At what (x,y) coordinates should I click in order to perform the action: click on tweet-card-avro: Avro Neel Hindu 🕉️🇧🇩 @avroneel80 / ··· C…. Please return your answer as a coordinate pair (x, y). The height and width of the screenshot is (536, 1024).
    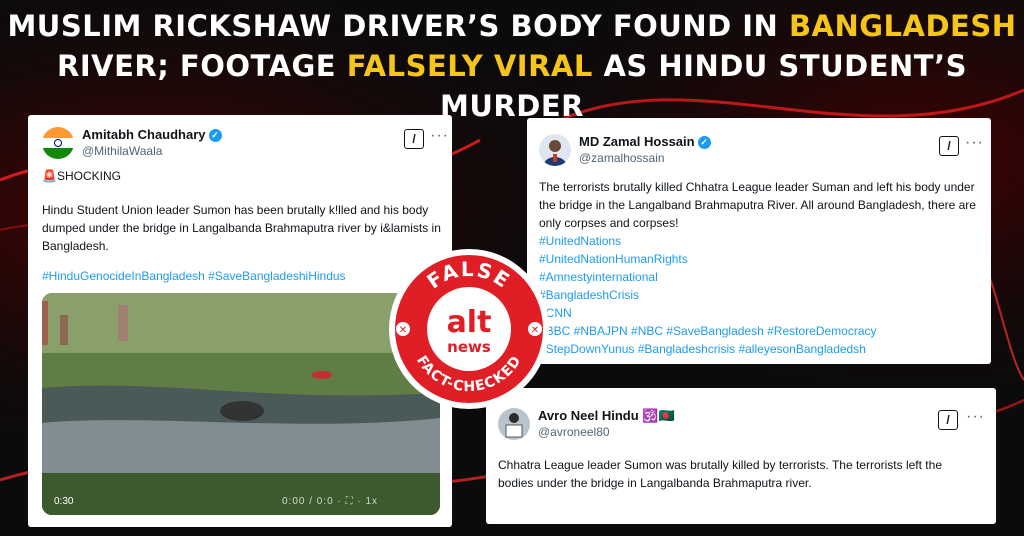
    Looking at the image, I should click on (741, 456).